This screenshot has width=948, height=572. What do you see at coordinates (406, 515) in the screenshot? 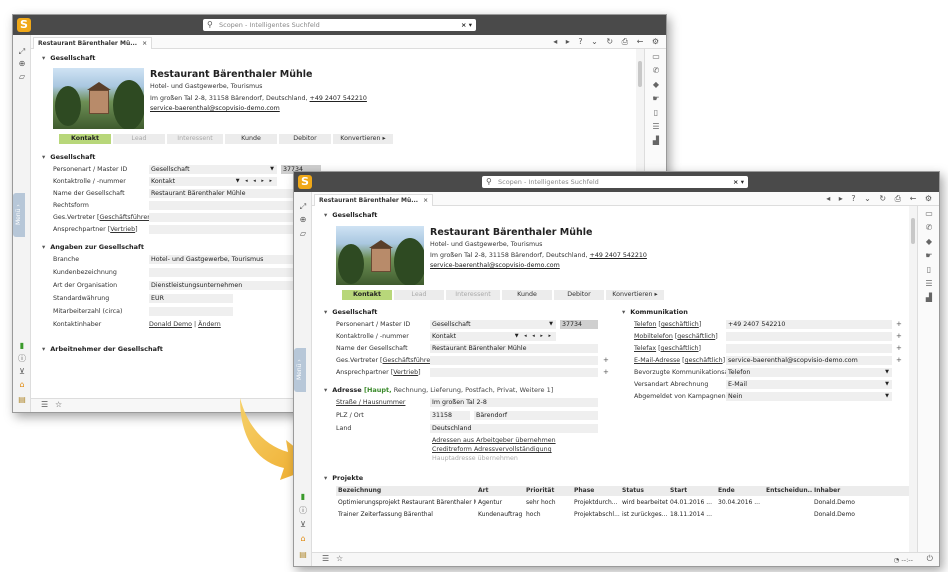
I see `table-cell: Trainer Zeiterfassung Bärenthal` at bounding box center [406, 515].